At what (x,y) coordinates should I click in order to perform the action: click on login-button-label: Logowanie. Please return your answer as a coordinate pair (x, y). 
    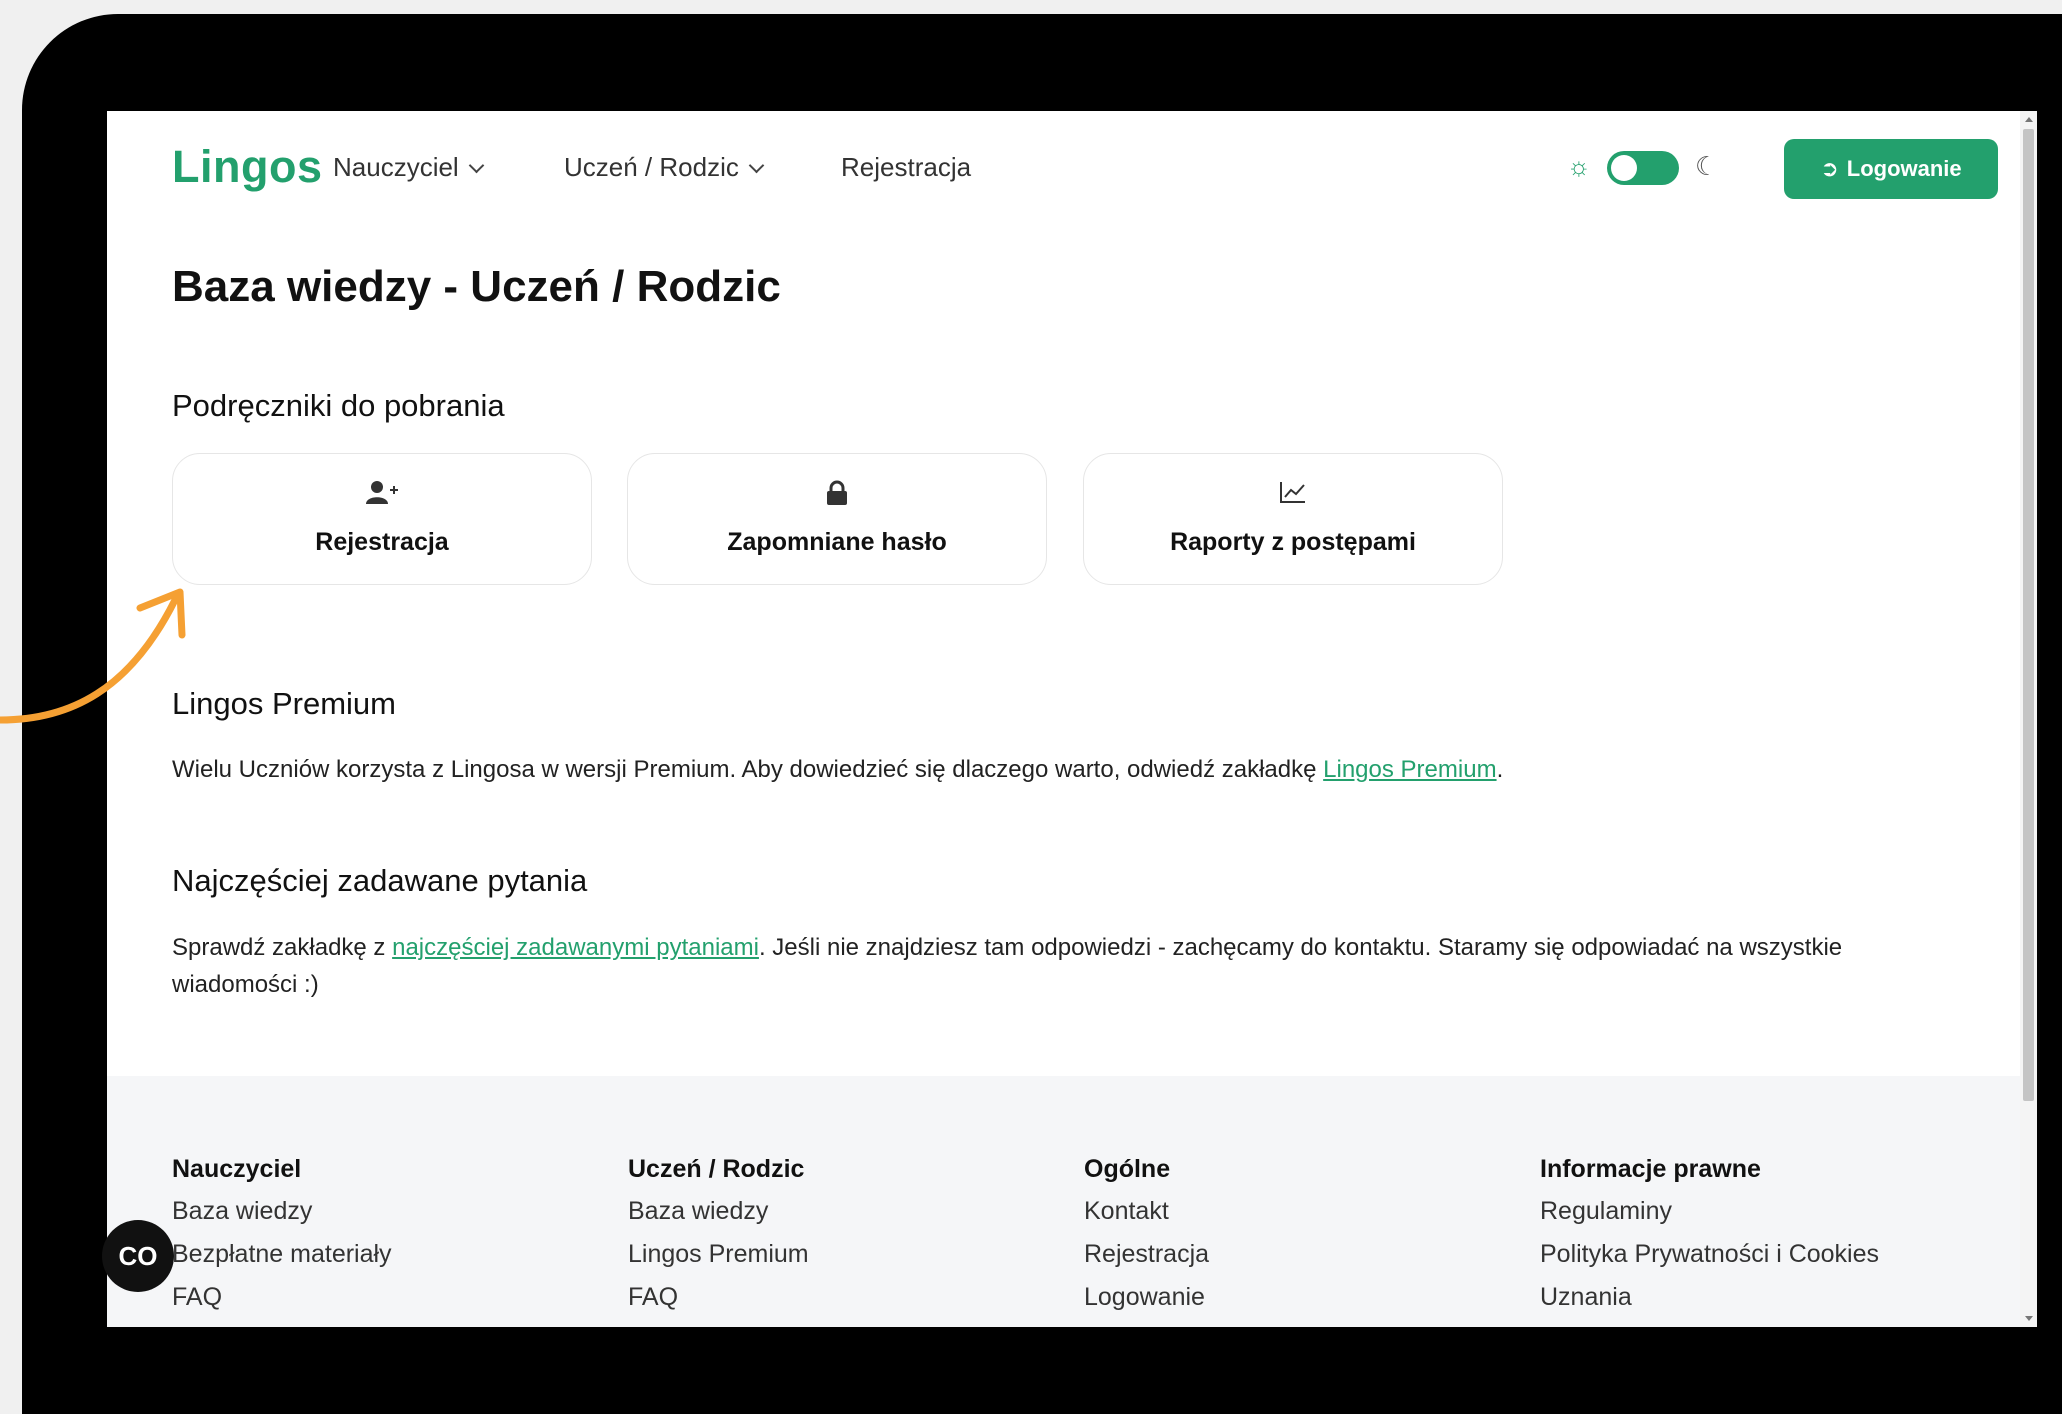
    Looking at the image, I should click on (1904, 168).